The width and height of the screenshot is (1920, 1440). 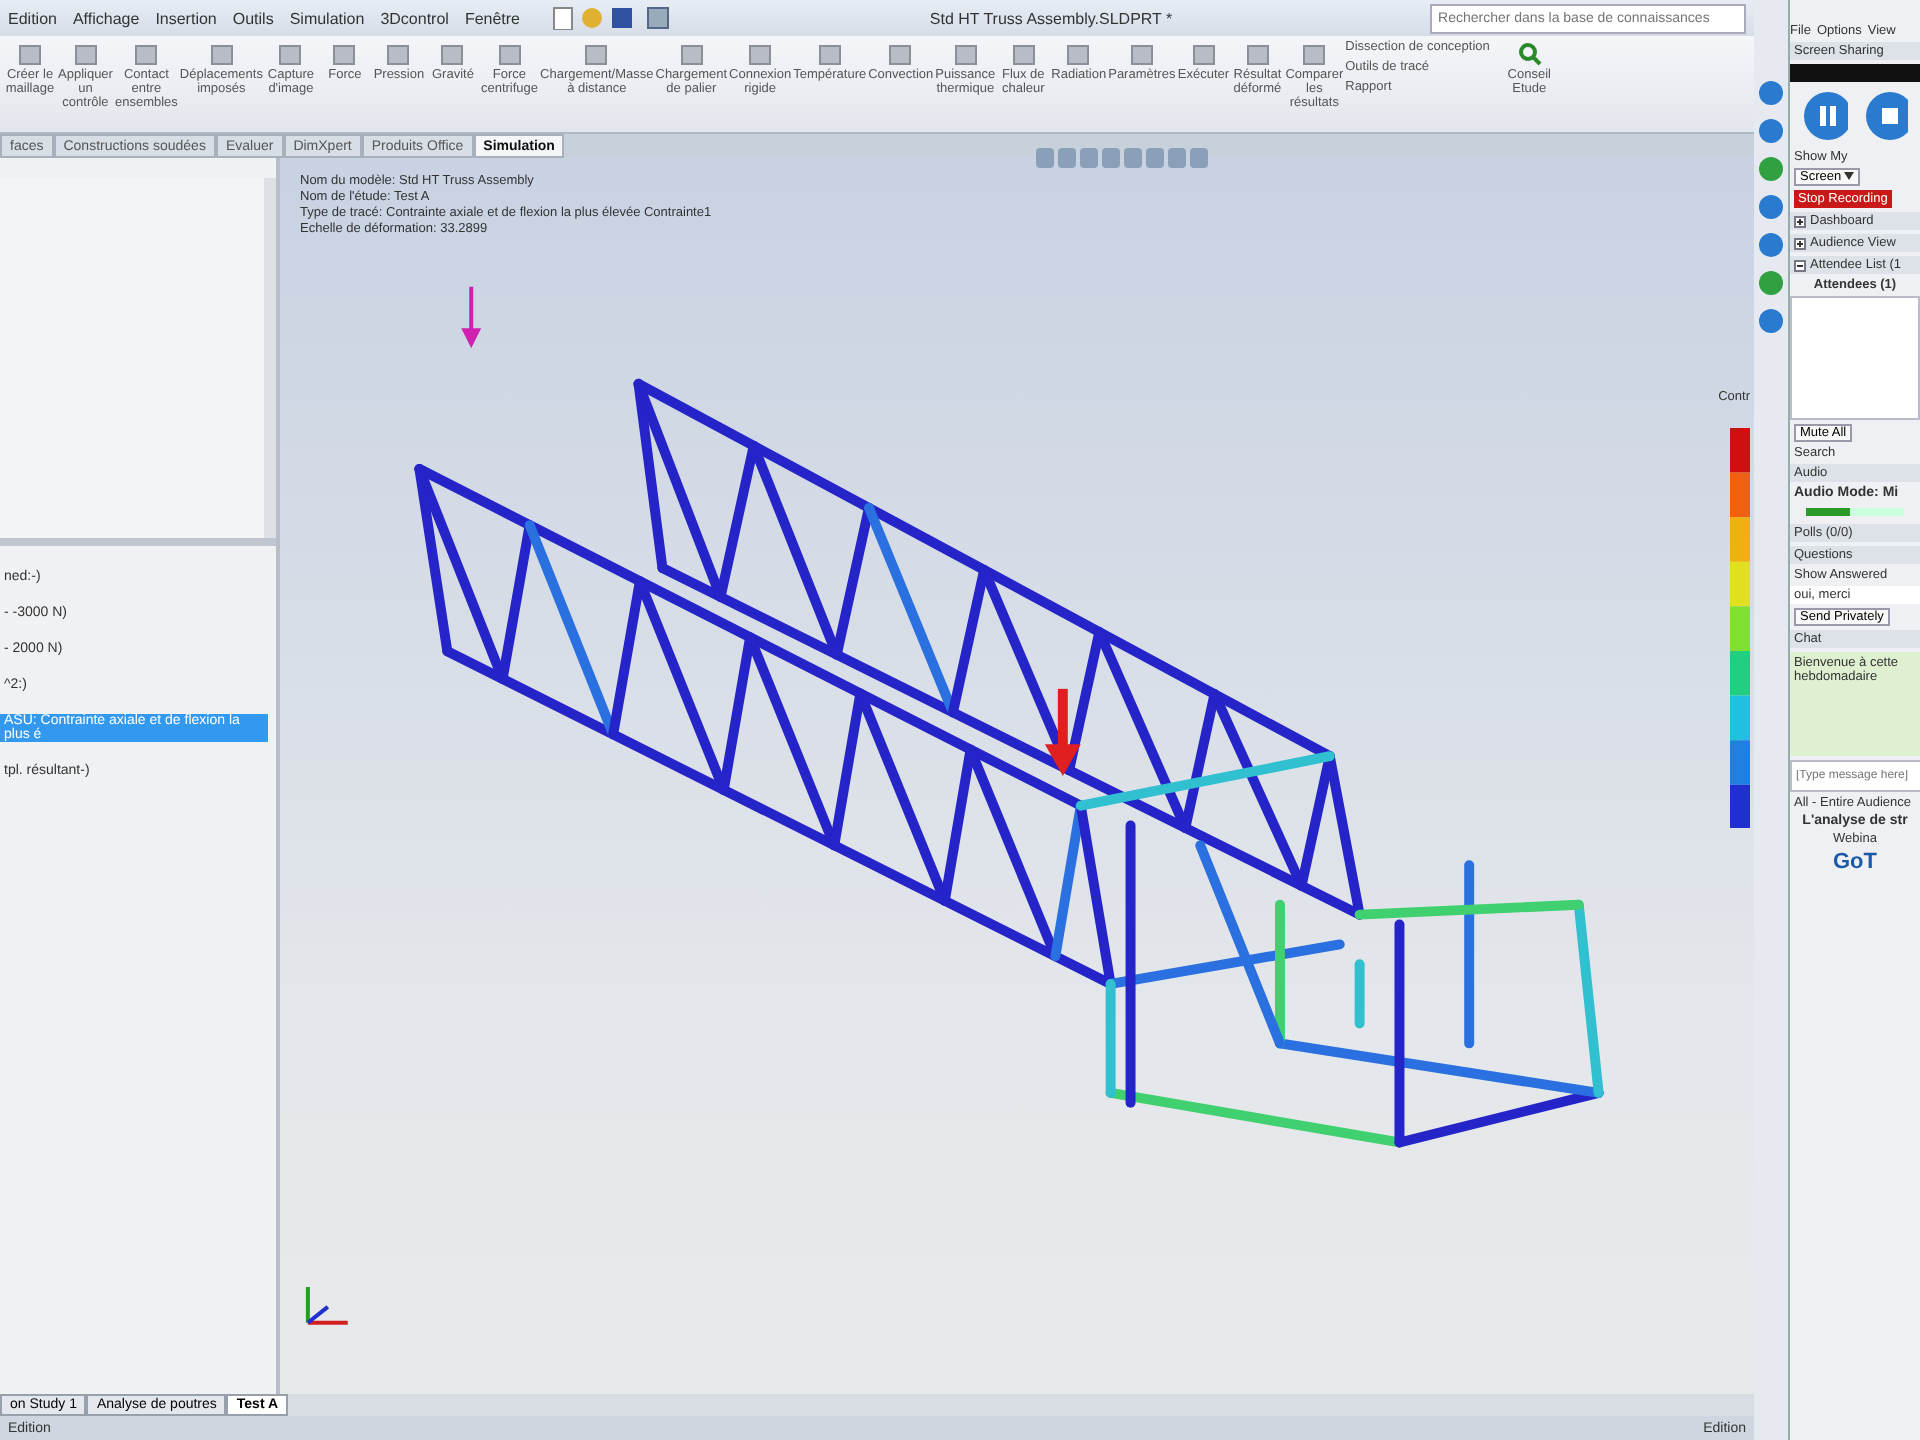 What do you see at coordinates (414, 18) in the screenshot?
I see `menu-item: 3Dcontrol` at bounding box center [414, 18].